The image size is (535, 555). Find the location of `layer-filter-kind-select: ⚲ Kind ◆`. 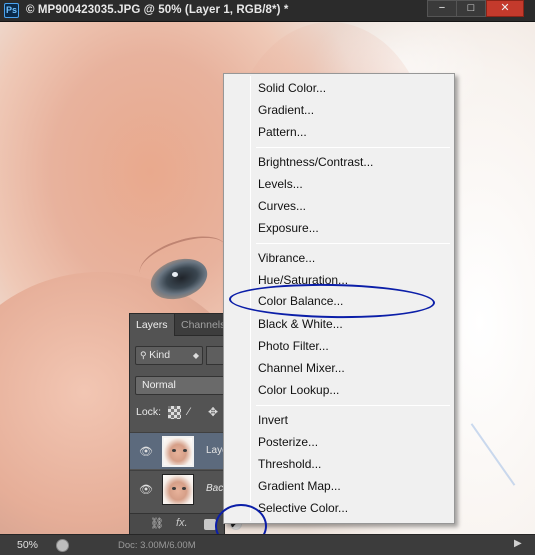

layer-filter-kind-select: ⚲ Kind ◆ is located at coordinates (169, 355).